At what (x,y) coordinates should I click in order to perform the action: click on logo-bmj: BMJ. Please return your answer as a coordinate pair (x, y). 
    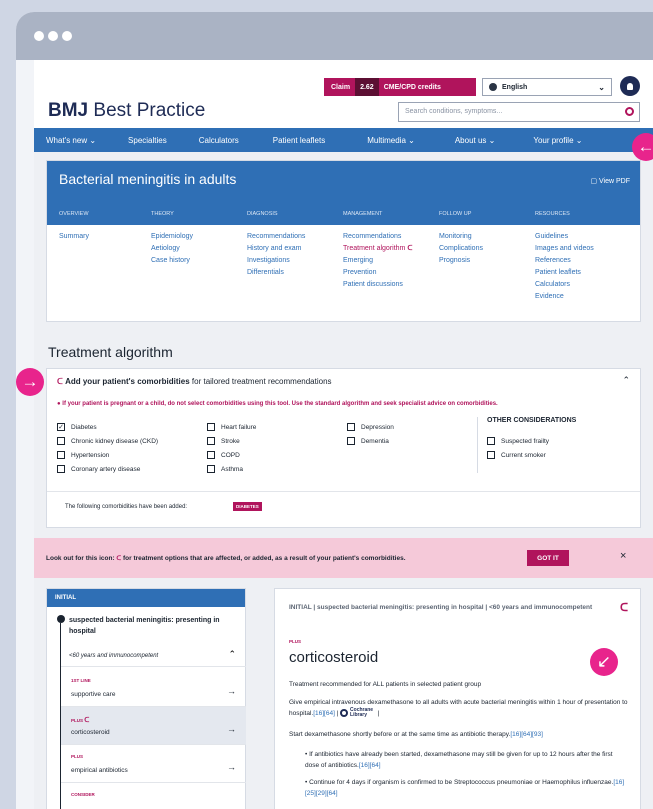
    Looking at the image, I should click on (68, 110).